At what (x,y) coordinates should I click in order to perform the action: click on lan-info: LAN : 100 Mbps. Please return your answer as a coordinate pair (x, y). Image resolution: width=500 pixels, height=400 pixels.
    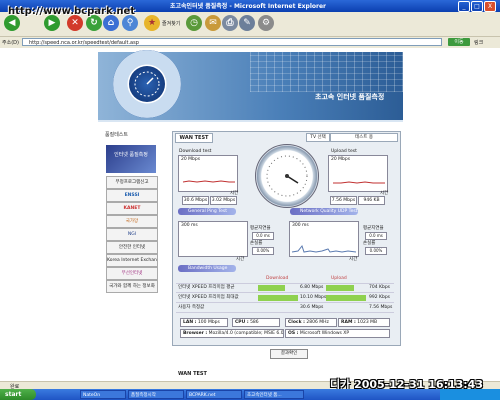
    Looking at the image, I should click on (204, 322).